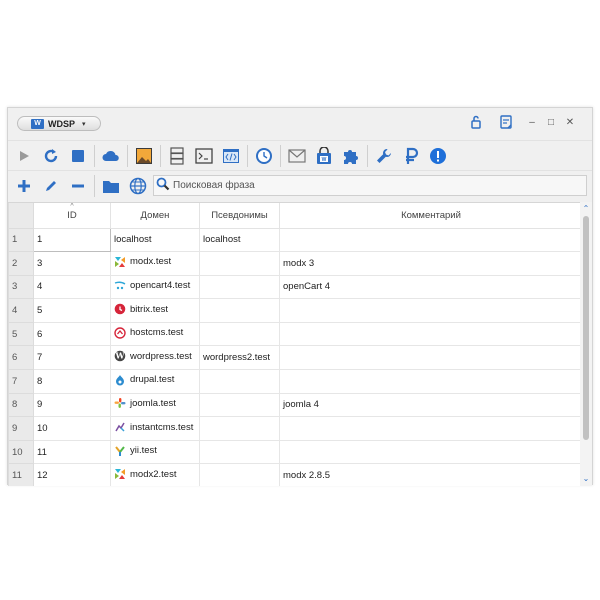 This screenshot has width=600, height=600. What do you see at coordinates (21, 334) in the screenshot?
I see `row-number: 5` at bounding box center [21, 334].